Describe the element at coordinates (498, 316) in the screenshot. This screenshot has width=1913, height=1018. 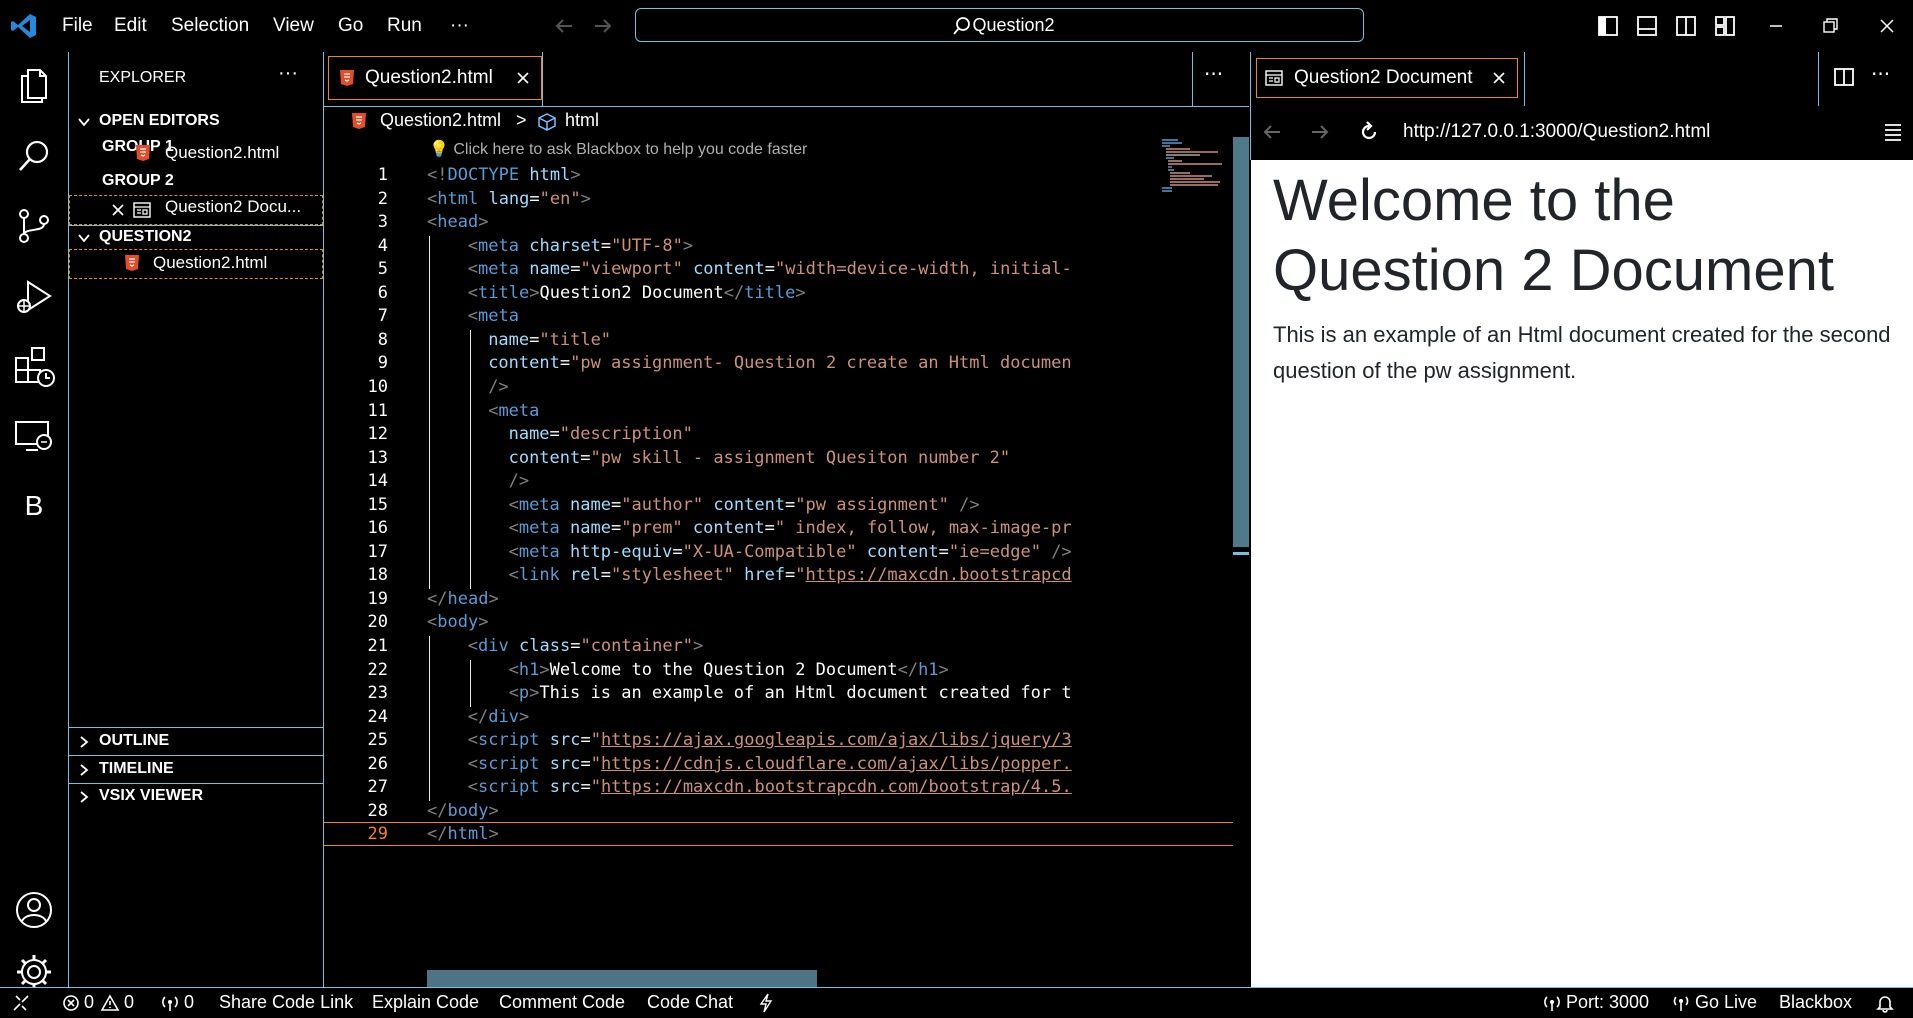
I see `code-token: meta` at that location.